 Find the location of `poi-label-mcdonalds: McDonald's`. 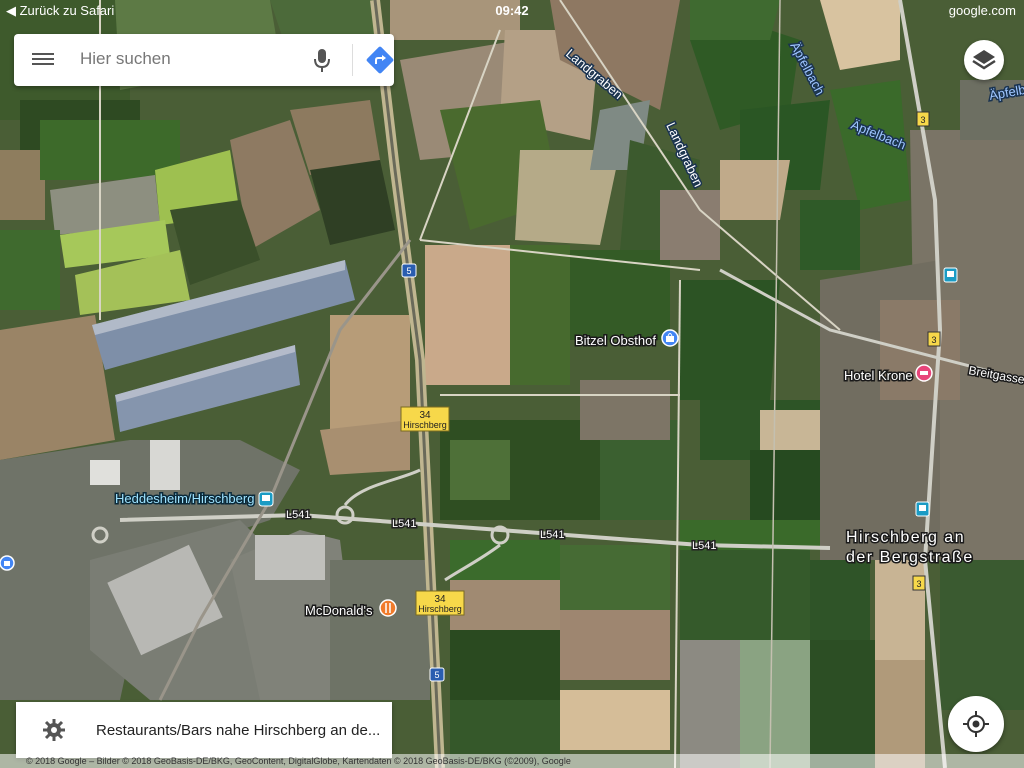

poi-label-mcdonalds: McDonald's is located at coordinates (339, 610).